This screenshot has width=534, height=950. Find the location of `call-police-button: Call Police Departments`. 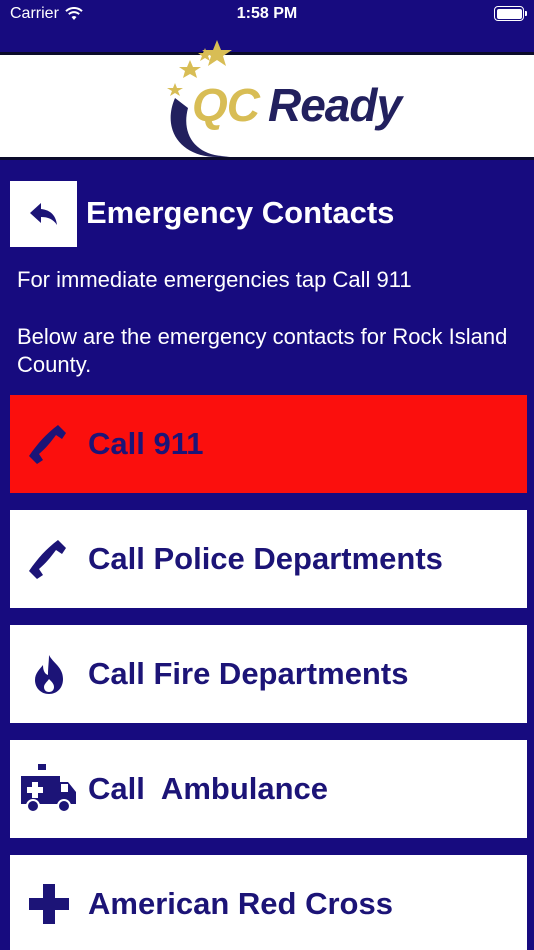

call-police-button: Call Police Departments is located at coordinates (268, 559).